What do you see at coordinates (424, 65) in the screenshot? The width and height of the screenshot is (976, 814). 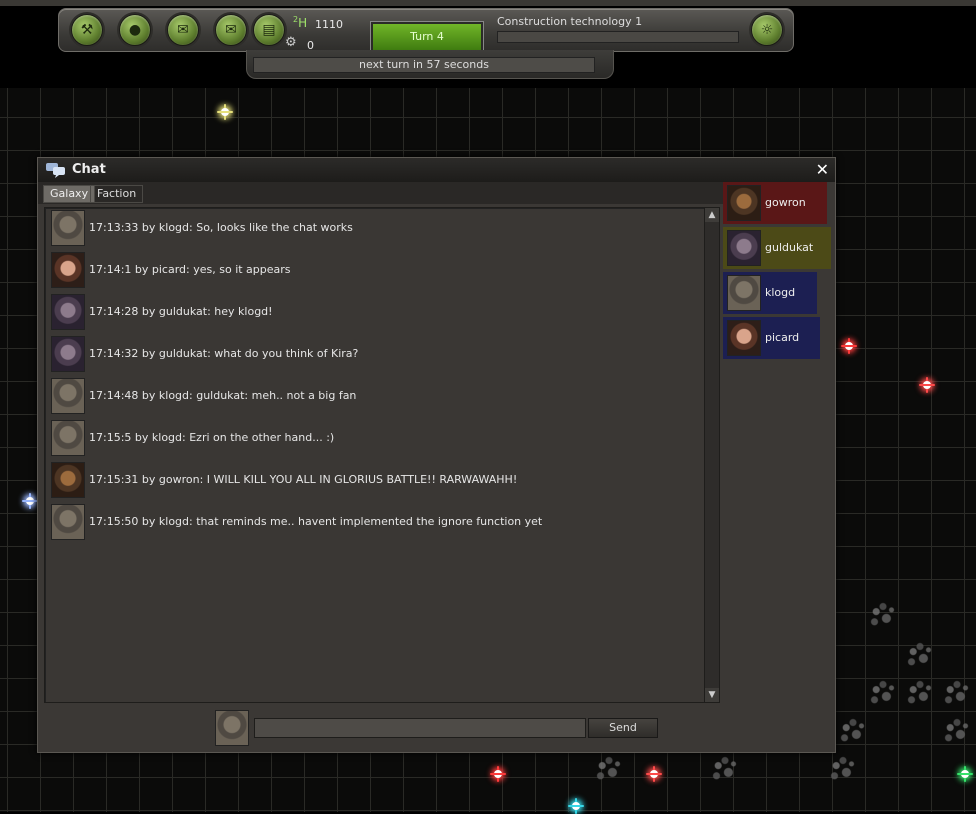 I see `next-turn-timer: next turn in 57 seconds` at bounding box center [424, 65].